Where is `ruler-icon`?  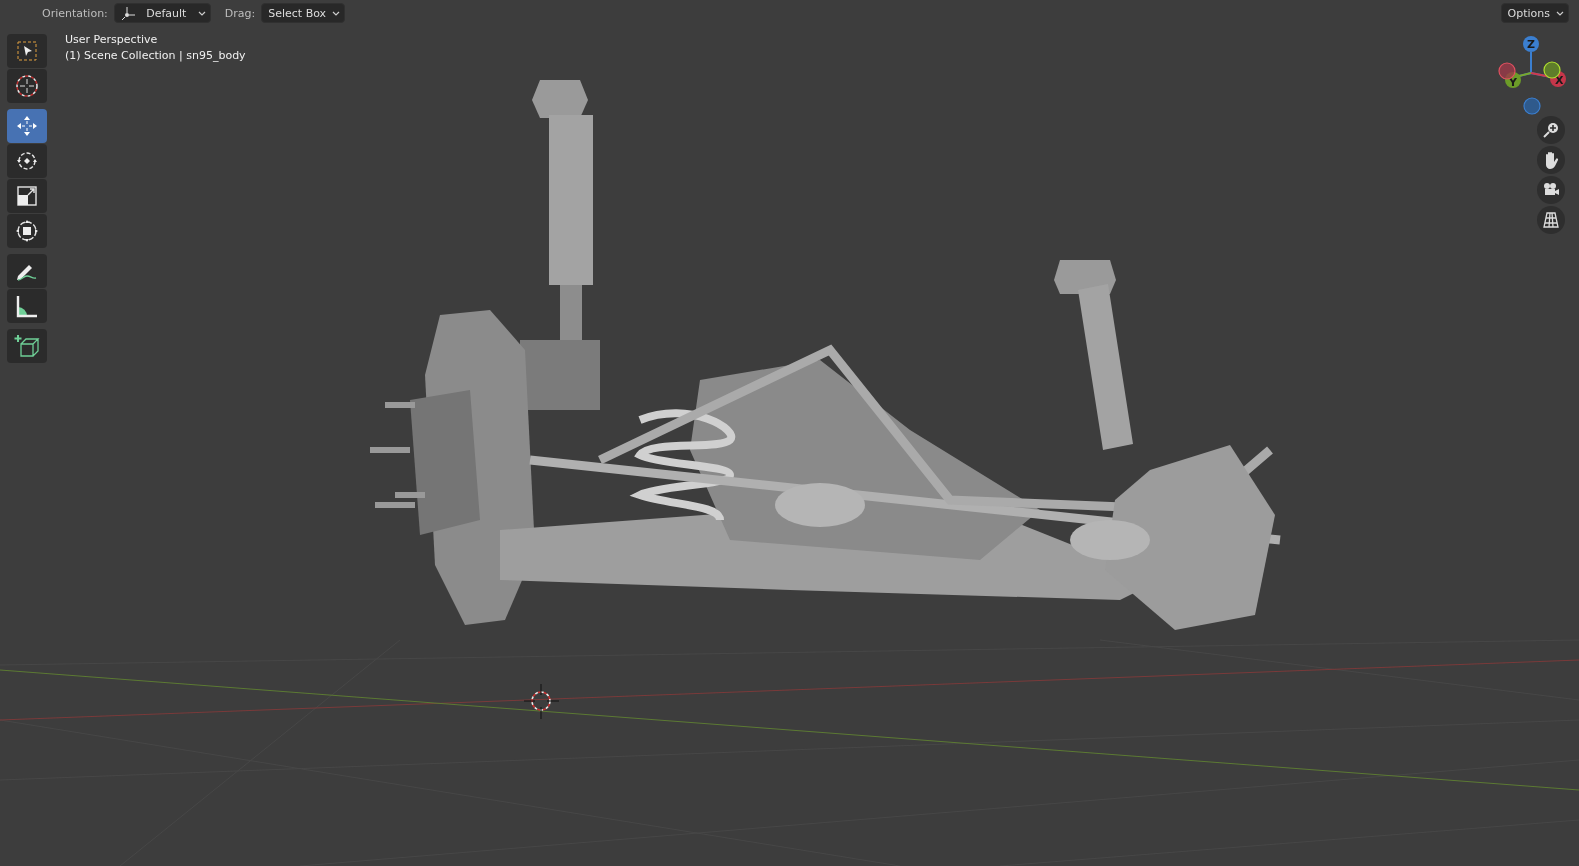
ruler-icon is located at coordinates (27, 306).